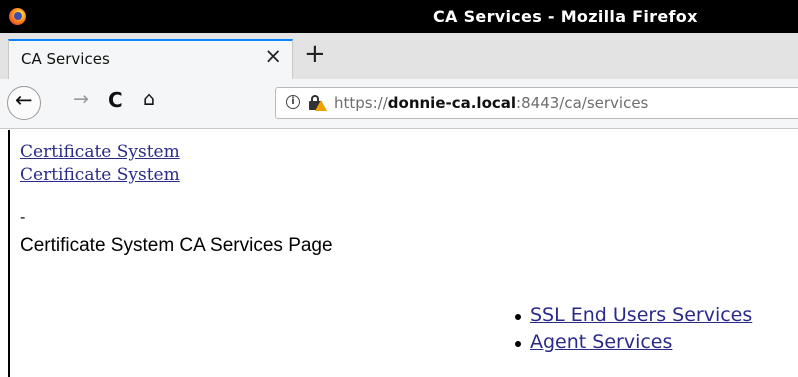 The image size is (798, 377). I want to click on url-path: :8443/ca/services, so click(582, 103).